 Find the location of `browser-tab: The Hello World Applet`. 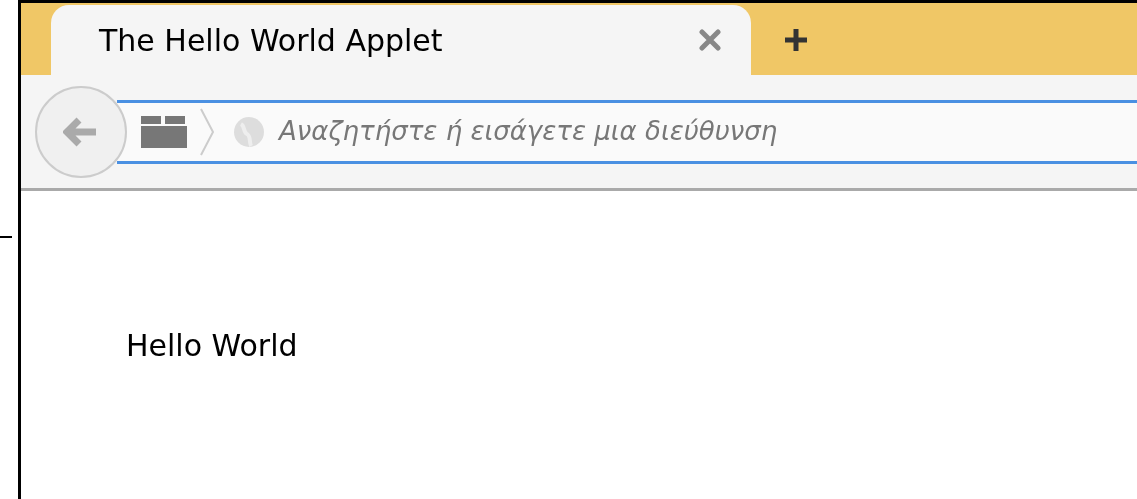

browser-tab: The Hello World Applet is located at coordinates (401, 40).